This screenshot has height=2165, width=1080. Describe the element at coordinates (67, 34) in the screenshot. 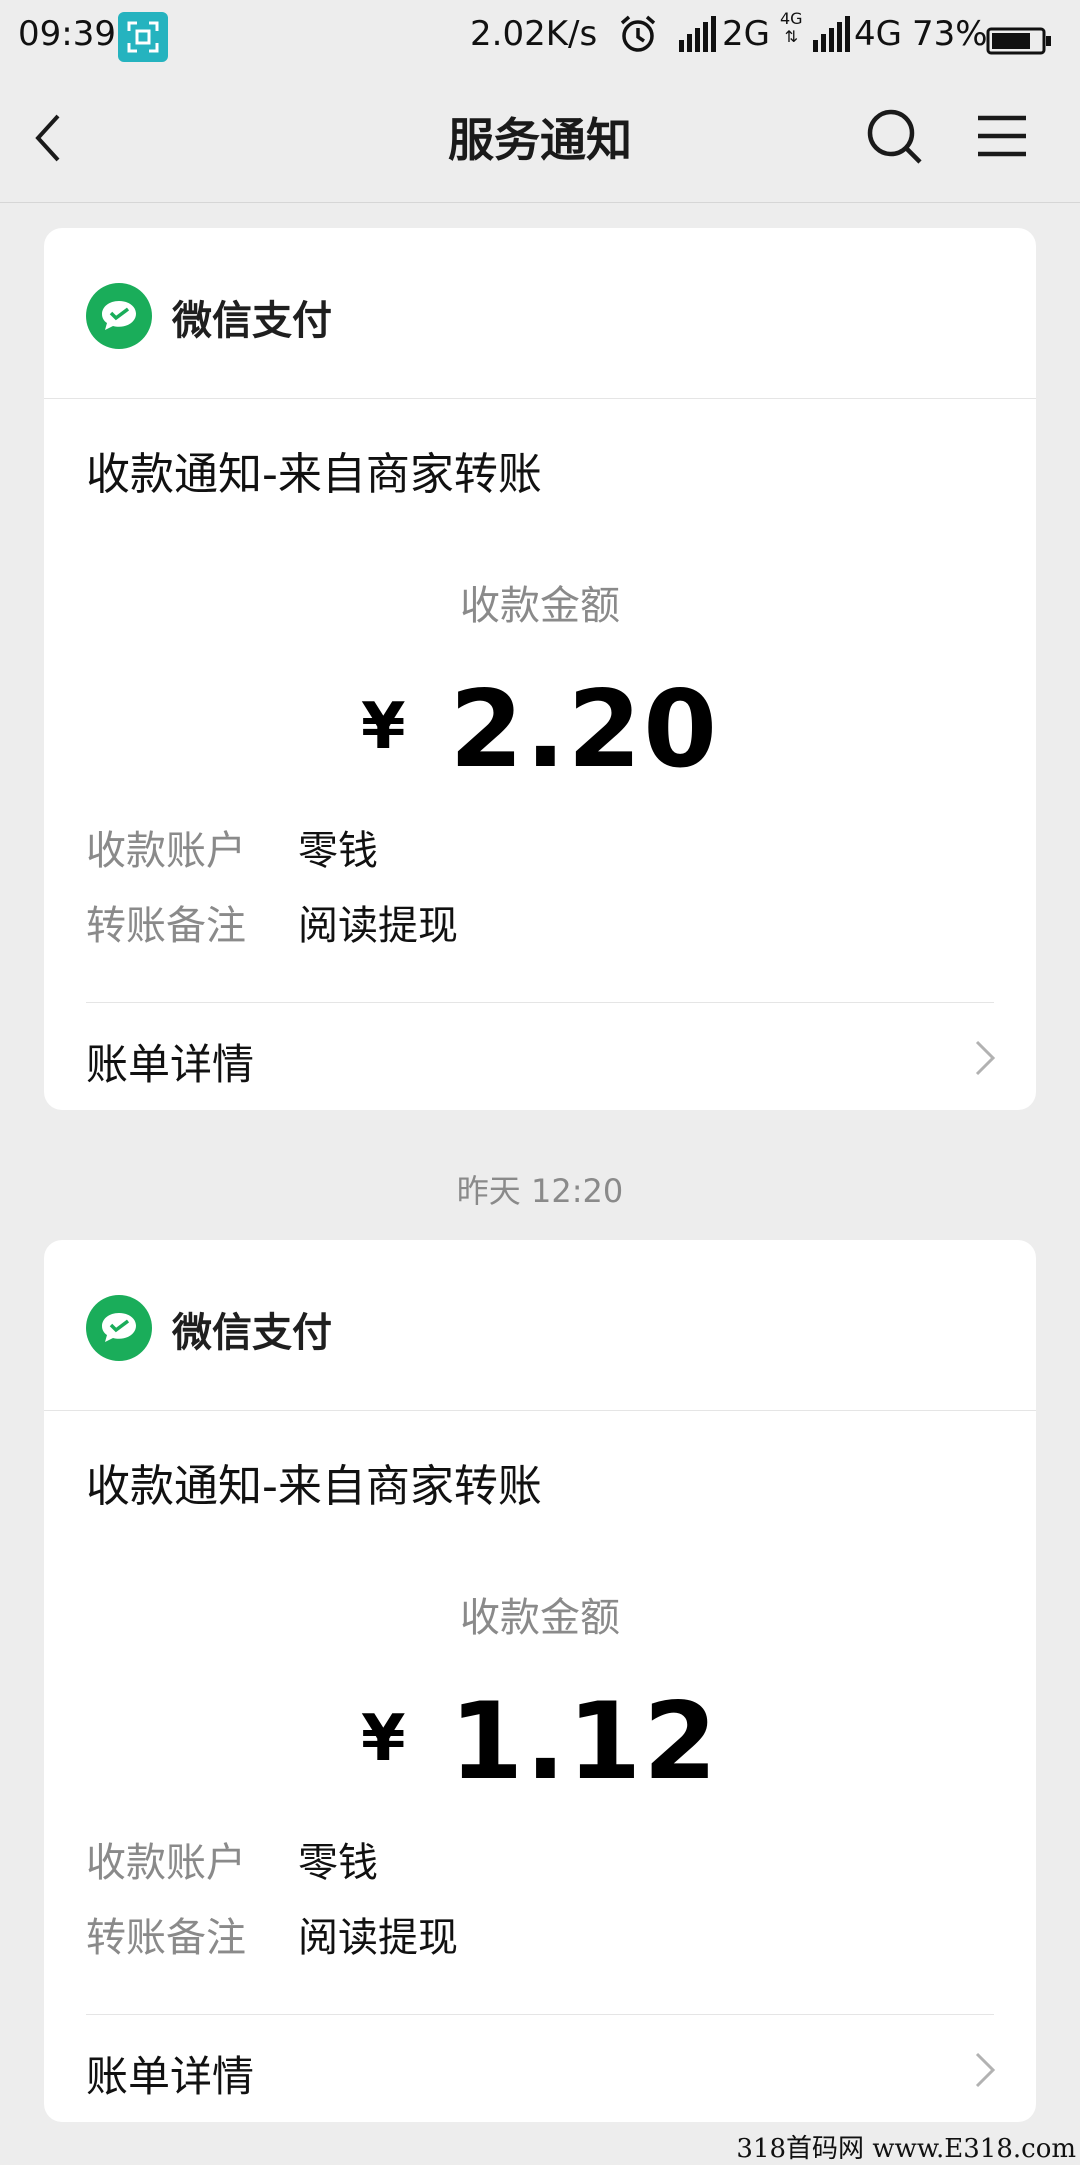

I see `status-time: 09:39` at that location.